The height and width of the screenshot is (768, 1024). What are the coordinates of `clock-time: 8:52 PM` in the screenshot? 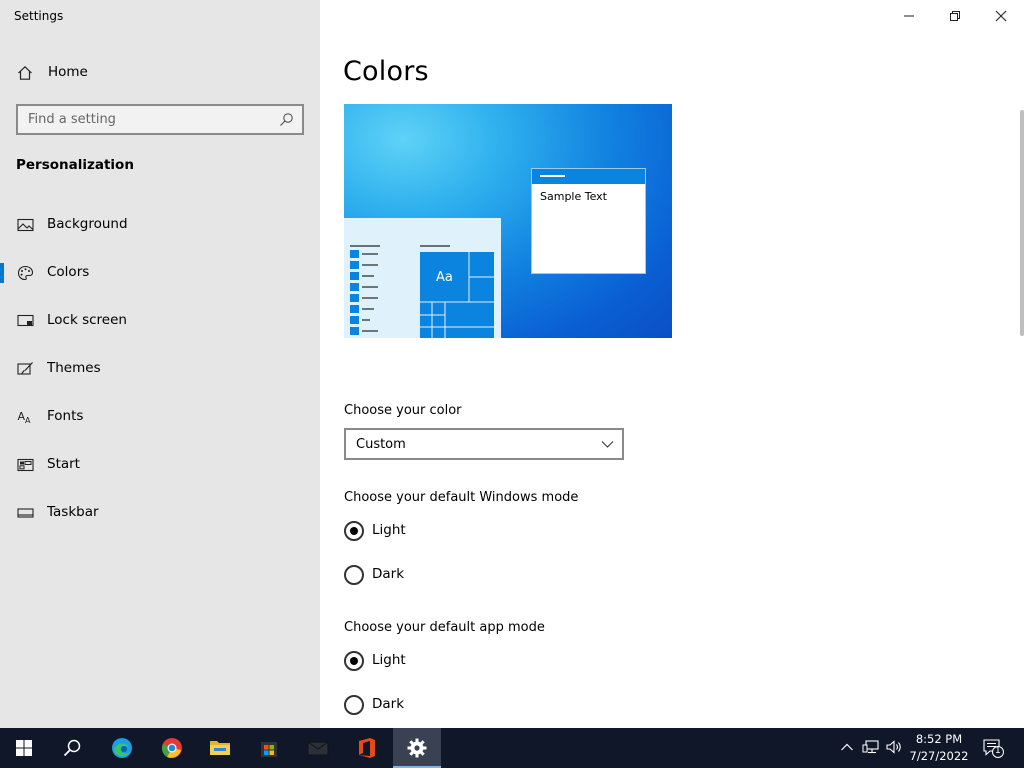 It's located at (939, 739).